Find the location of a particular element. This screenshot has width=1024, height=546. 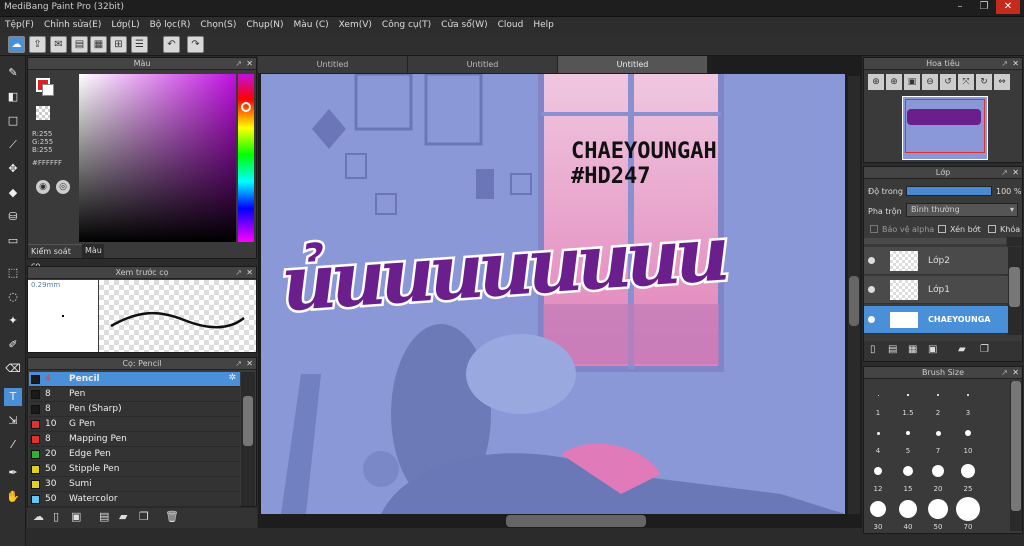

menu-edit: Chỉnh sửa(E) is located at coordinates (72, 25).